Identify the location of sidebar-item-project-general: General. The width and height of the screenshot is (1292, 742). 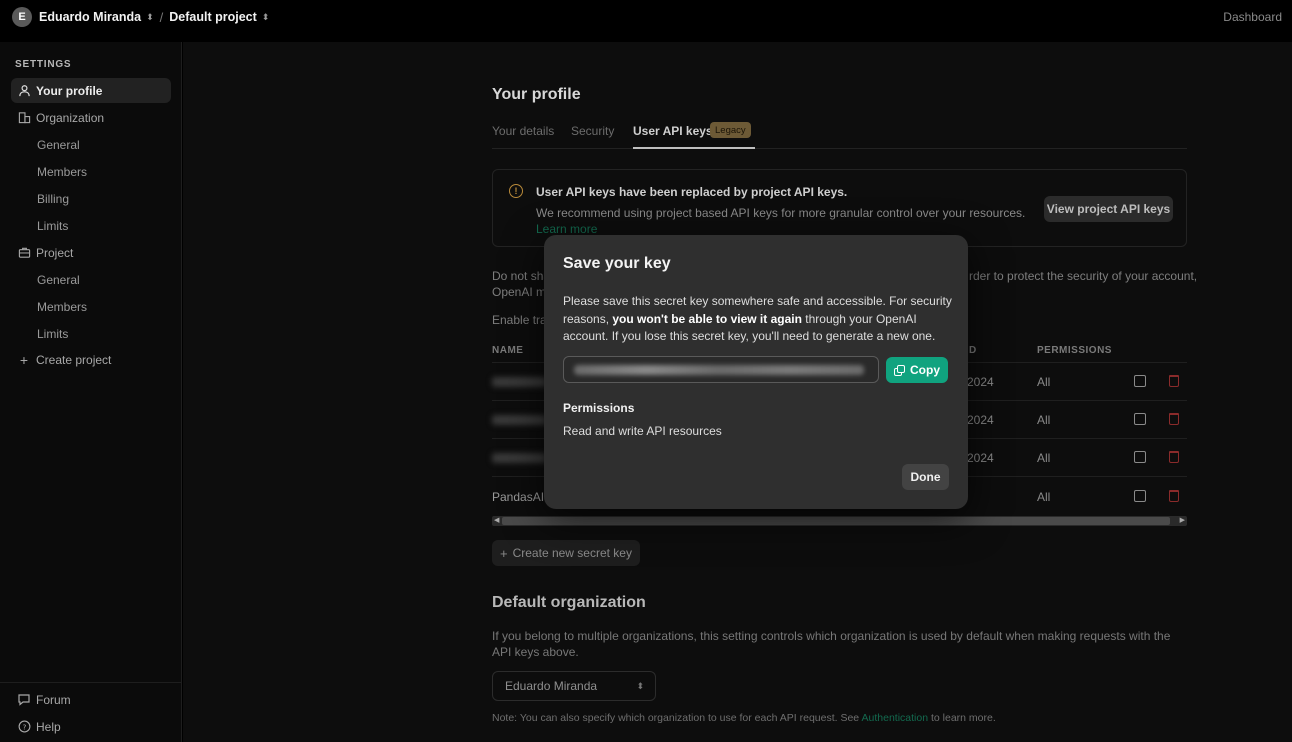
(58, 280).